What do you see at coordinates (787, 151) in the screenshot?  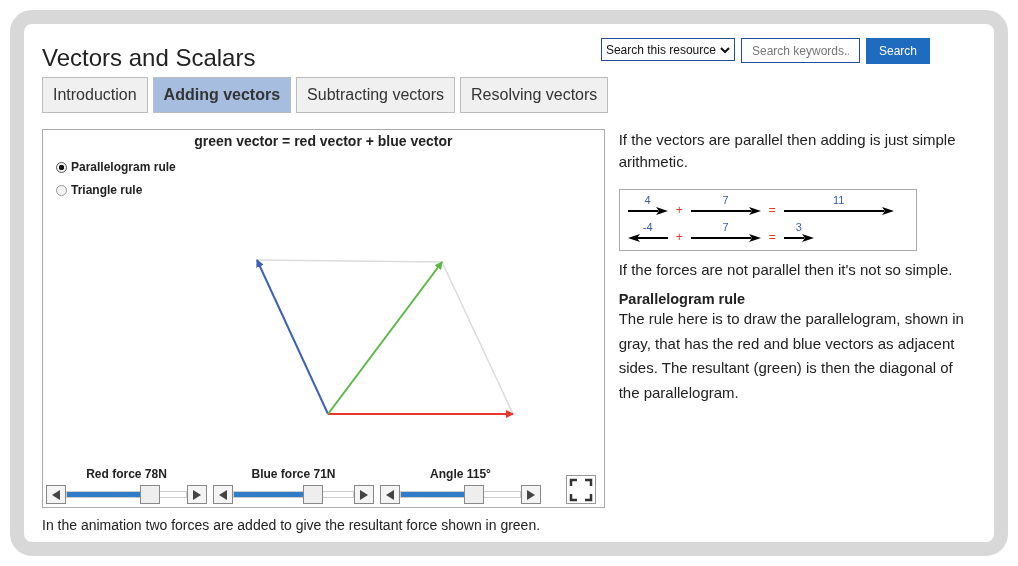 I see `paragraph: If the vectors are parallel then adding is just simple arithmetic.` at bounding box center [787, 151].